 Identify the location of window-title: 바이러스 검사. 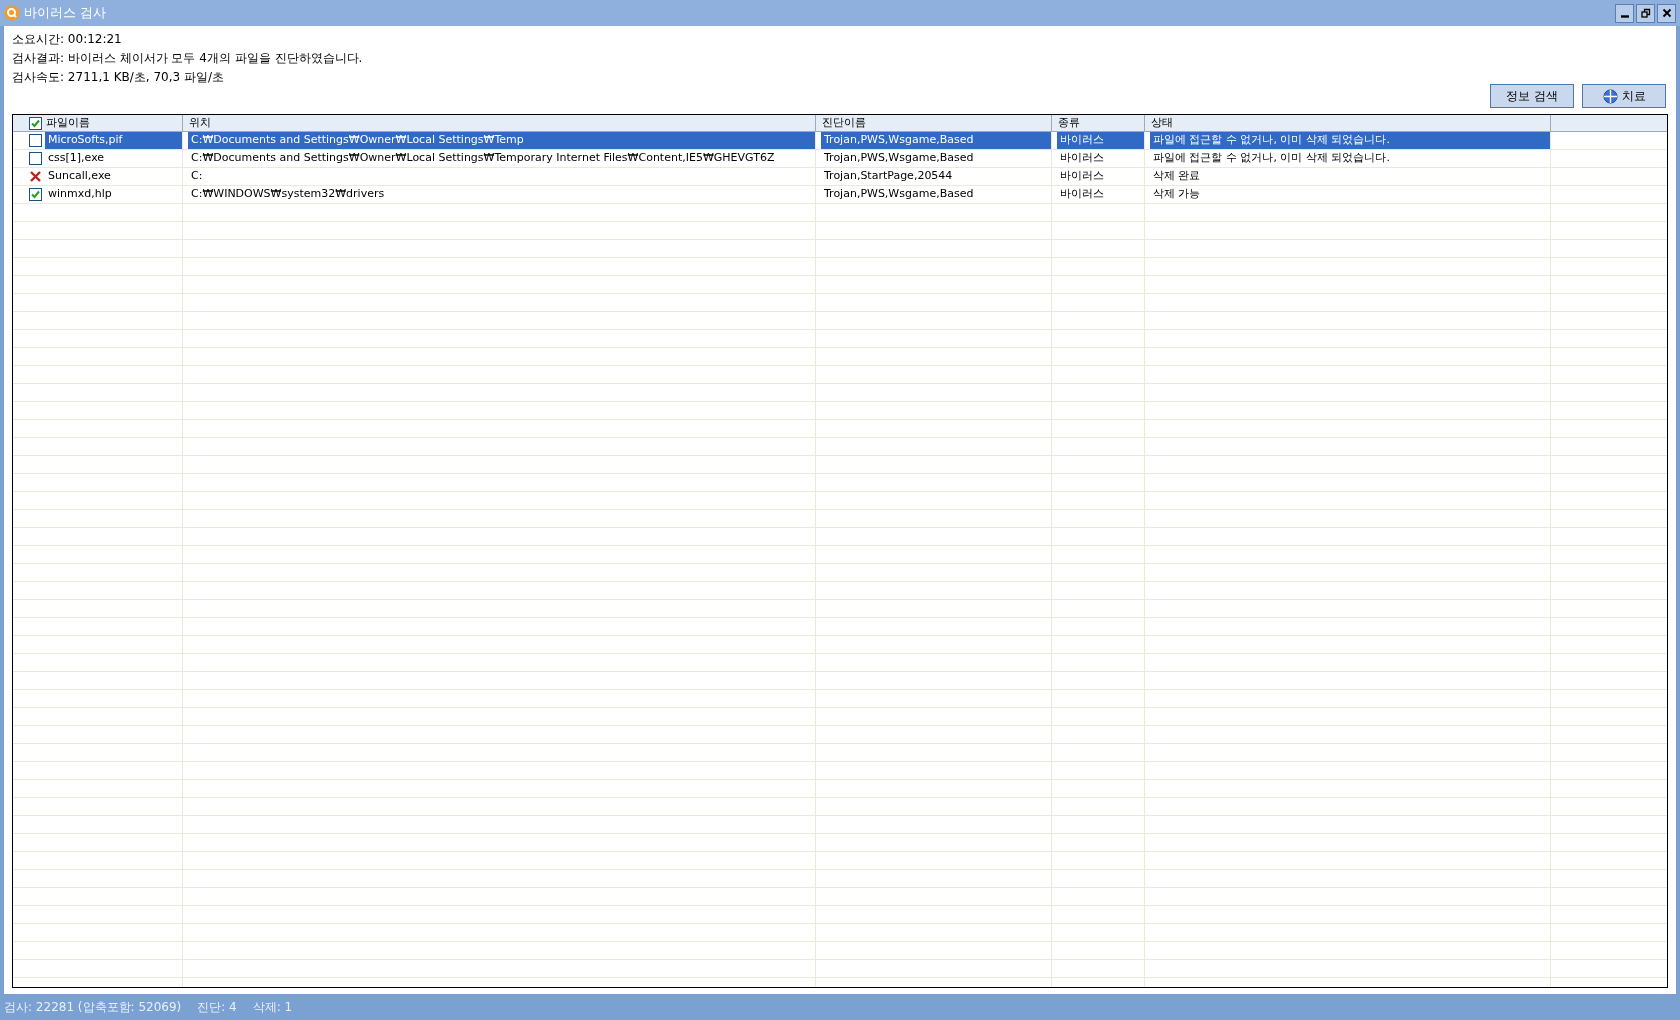
(65, 13).